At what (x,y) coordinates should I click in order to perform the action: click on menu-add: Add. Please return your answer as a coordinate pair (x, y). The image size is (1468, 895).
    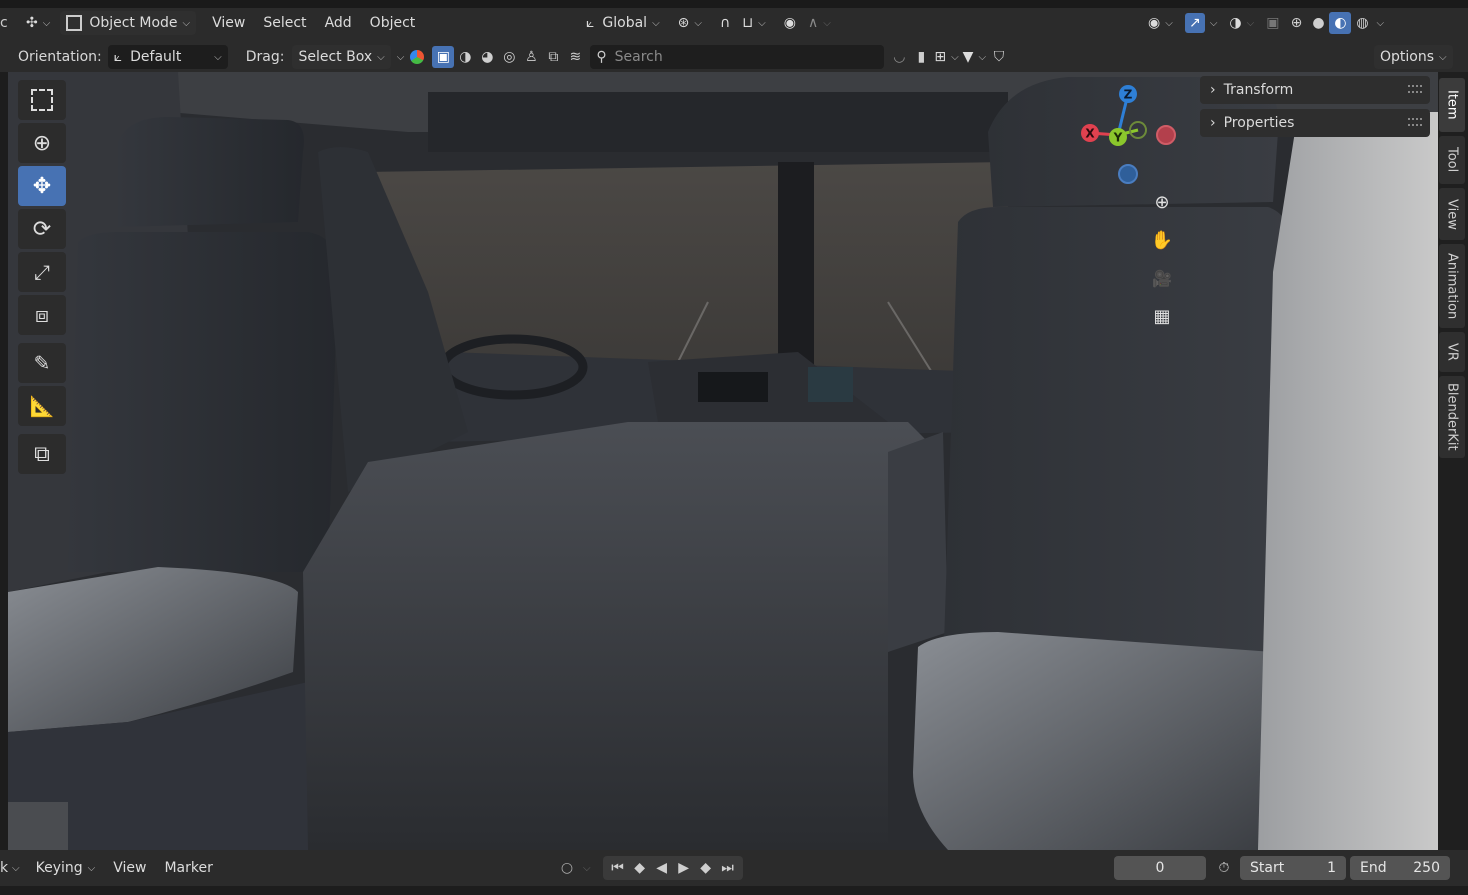
    Looking at the image, I should click on (338, 23).